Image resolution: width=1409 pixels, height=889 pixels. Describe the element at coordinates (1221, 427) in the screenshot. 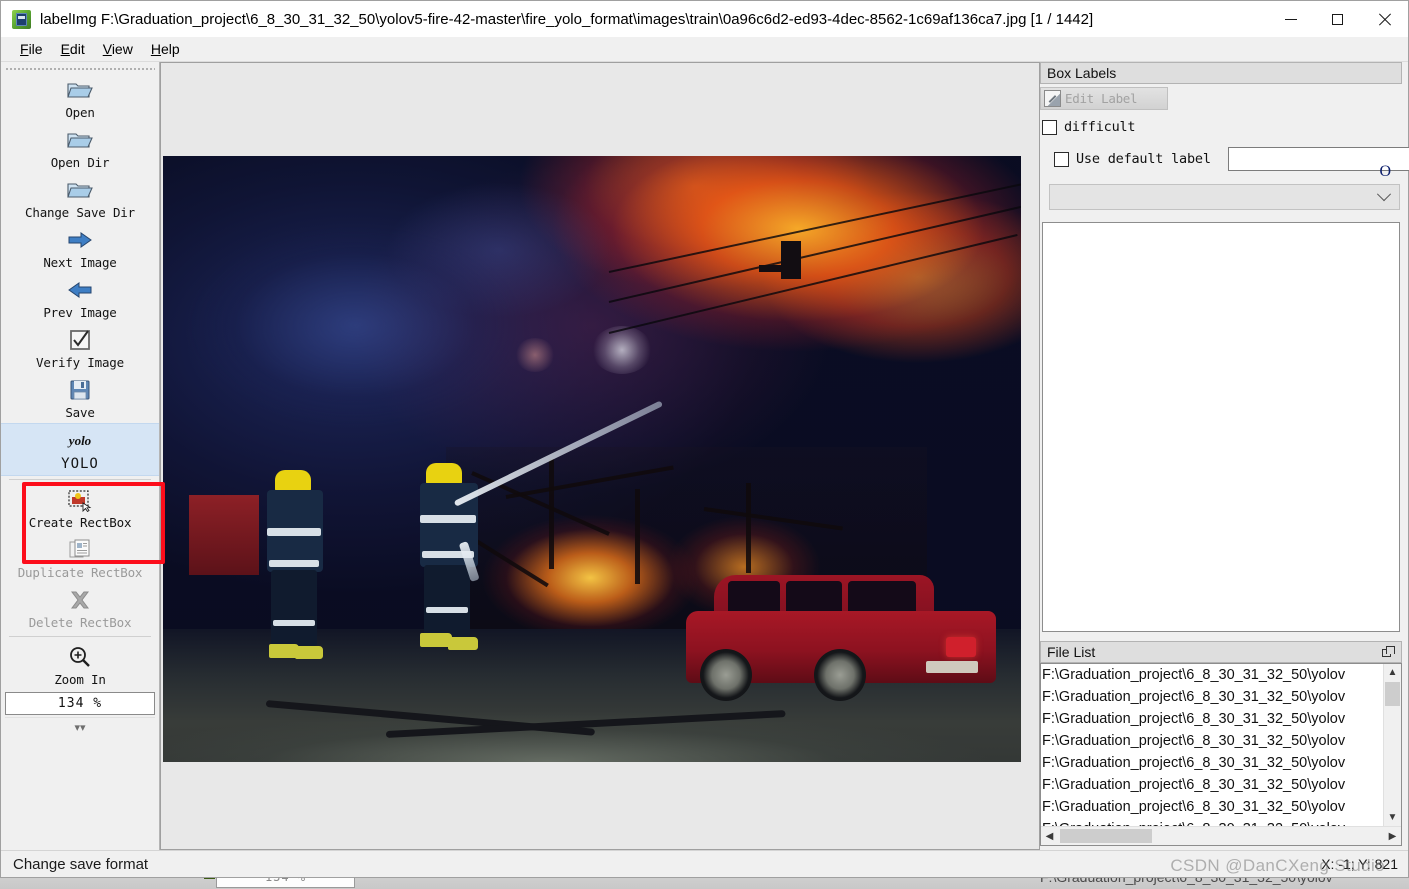

I see `labels-listbox` at that location.